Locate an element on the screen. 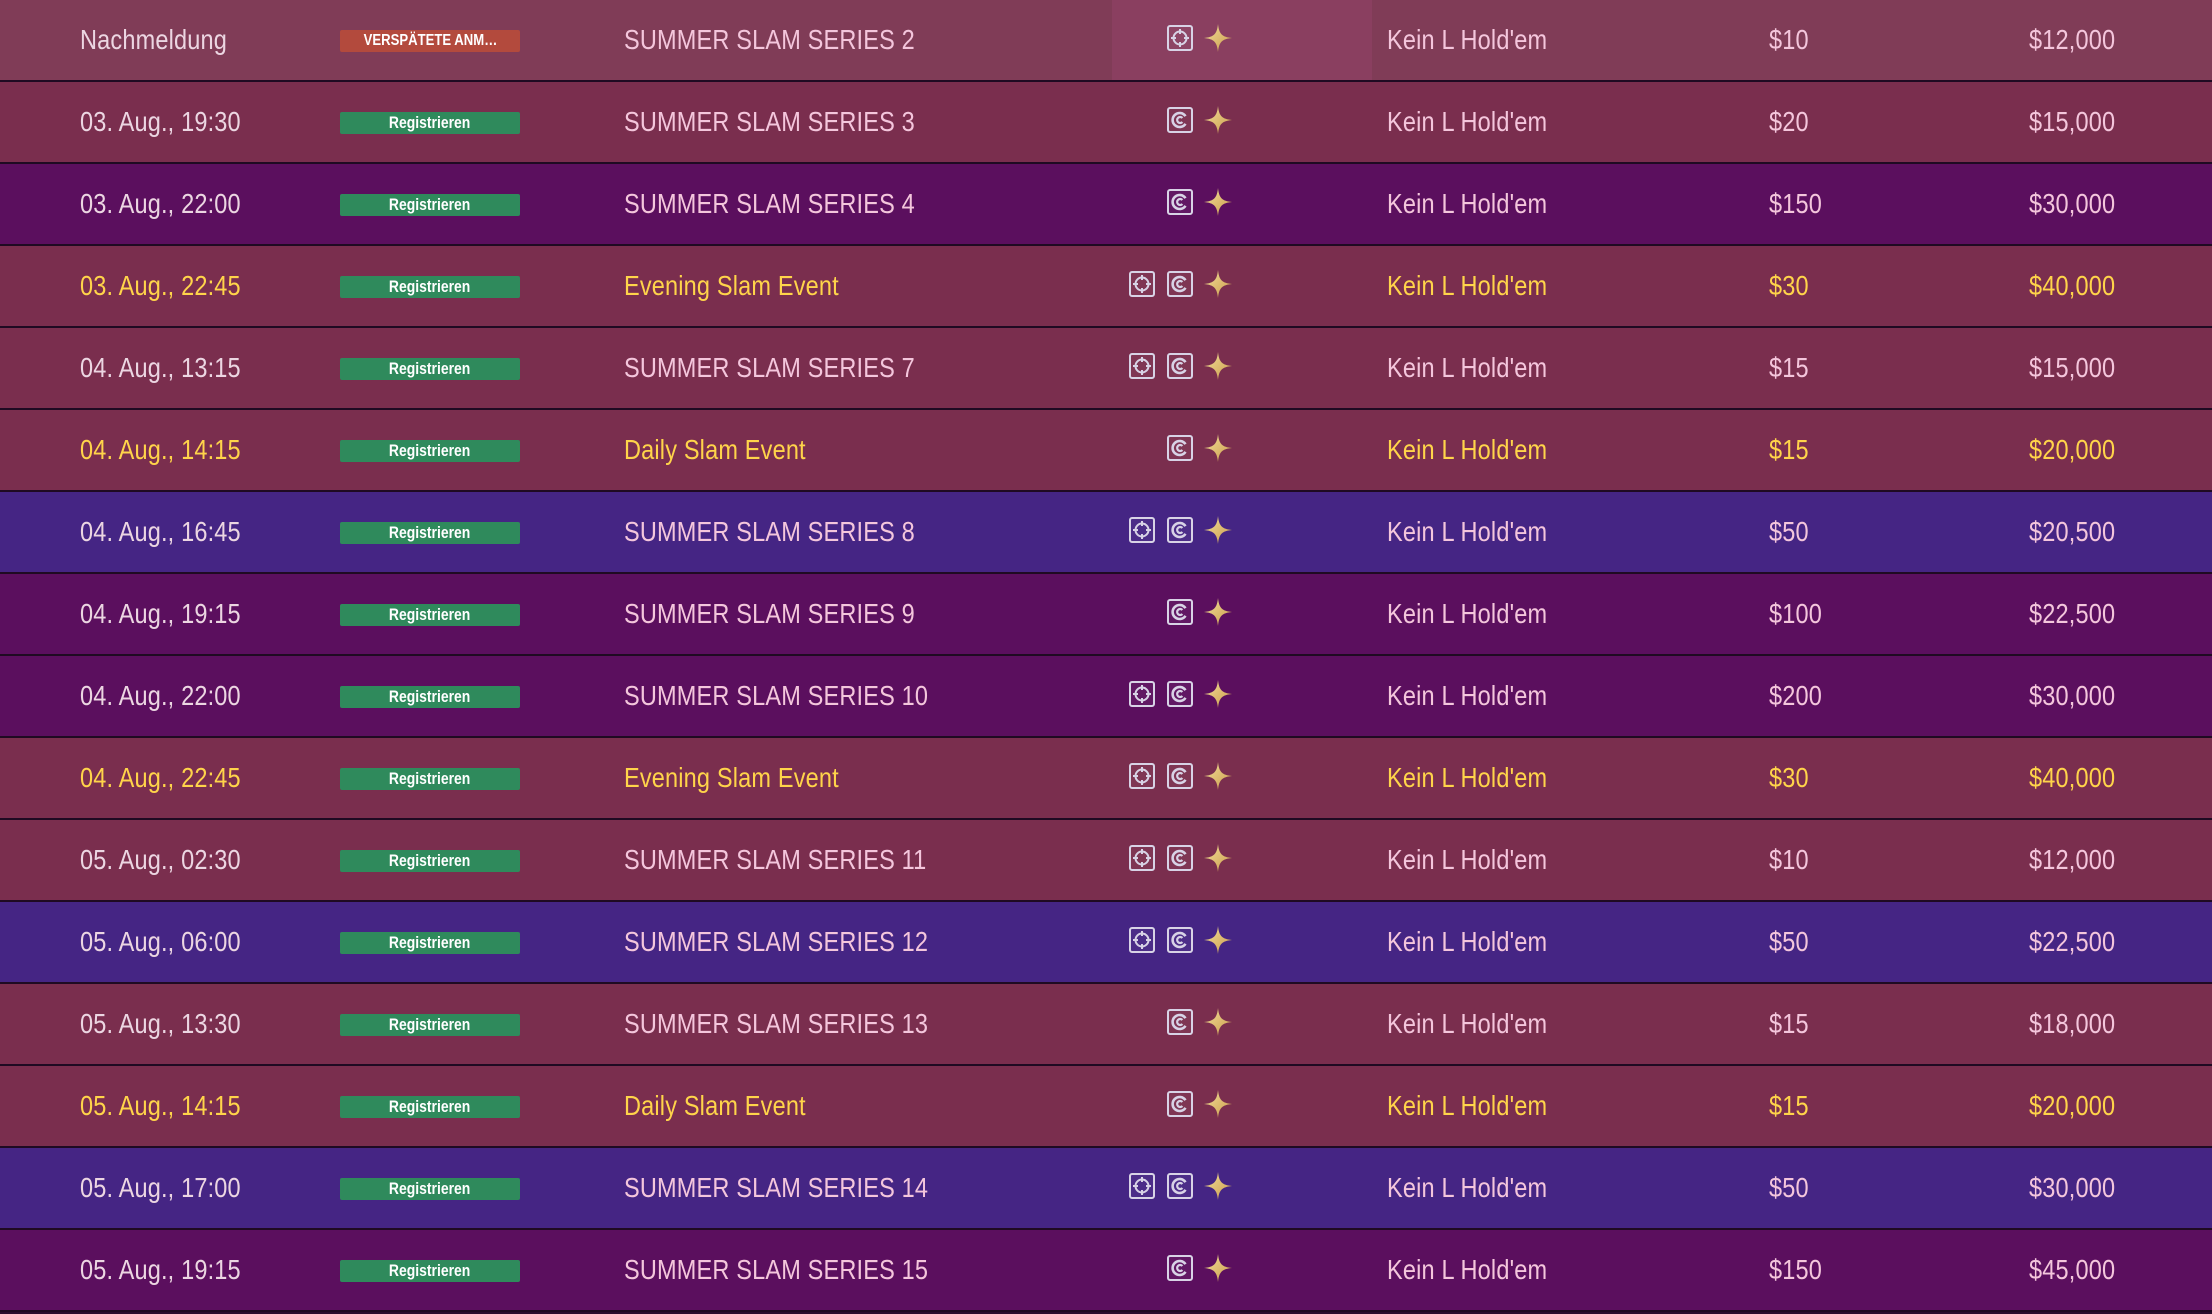  tournament-name: SUMMER SLAM SERIES 10 is located at coordinates (776, 695).